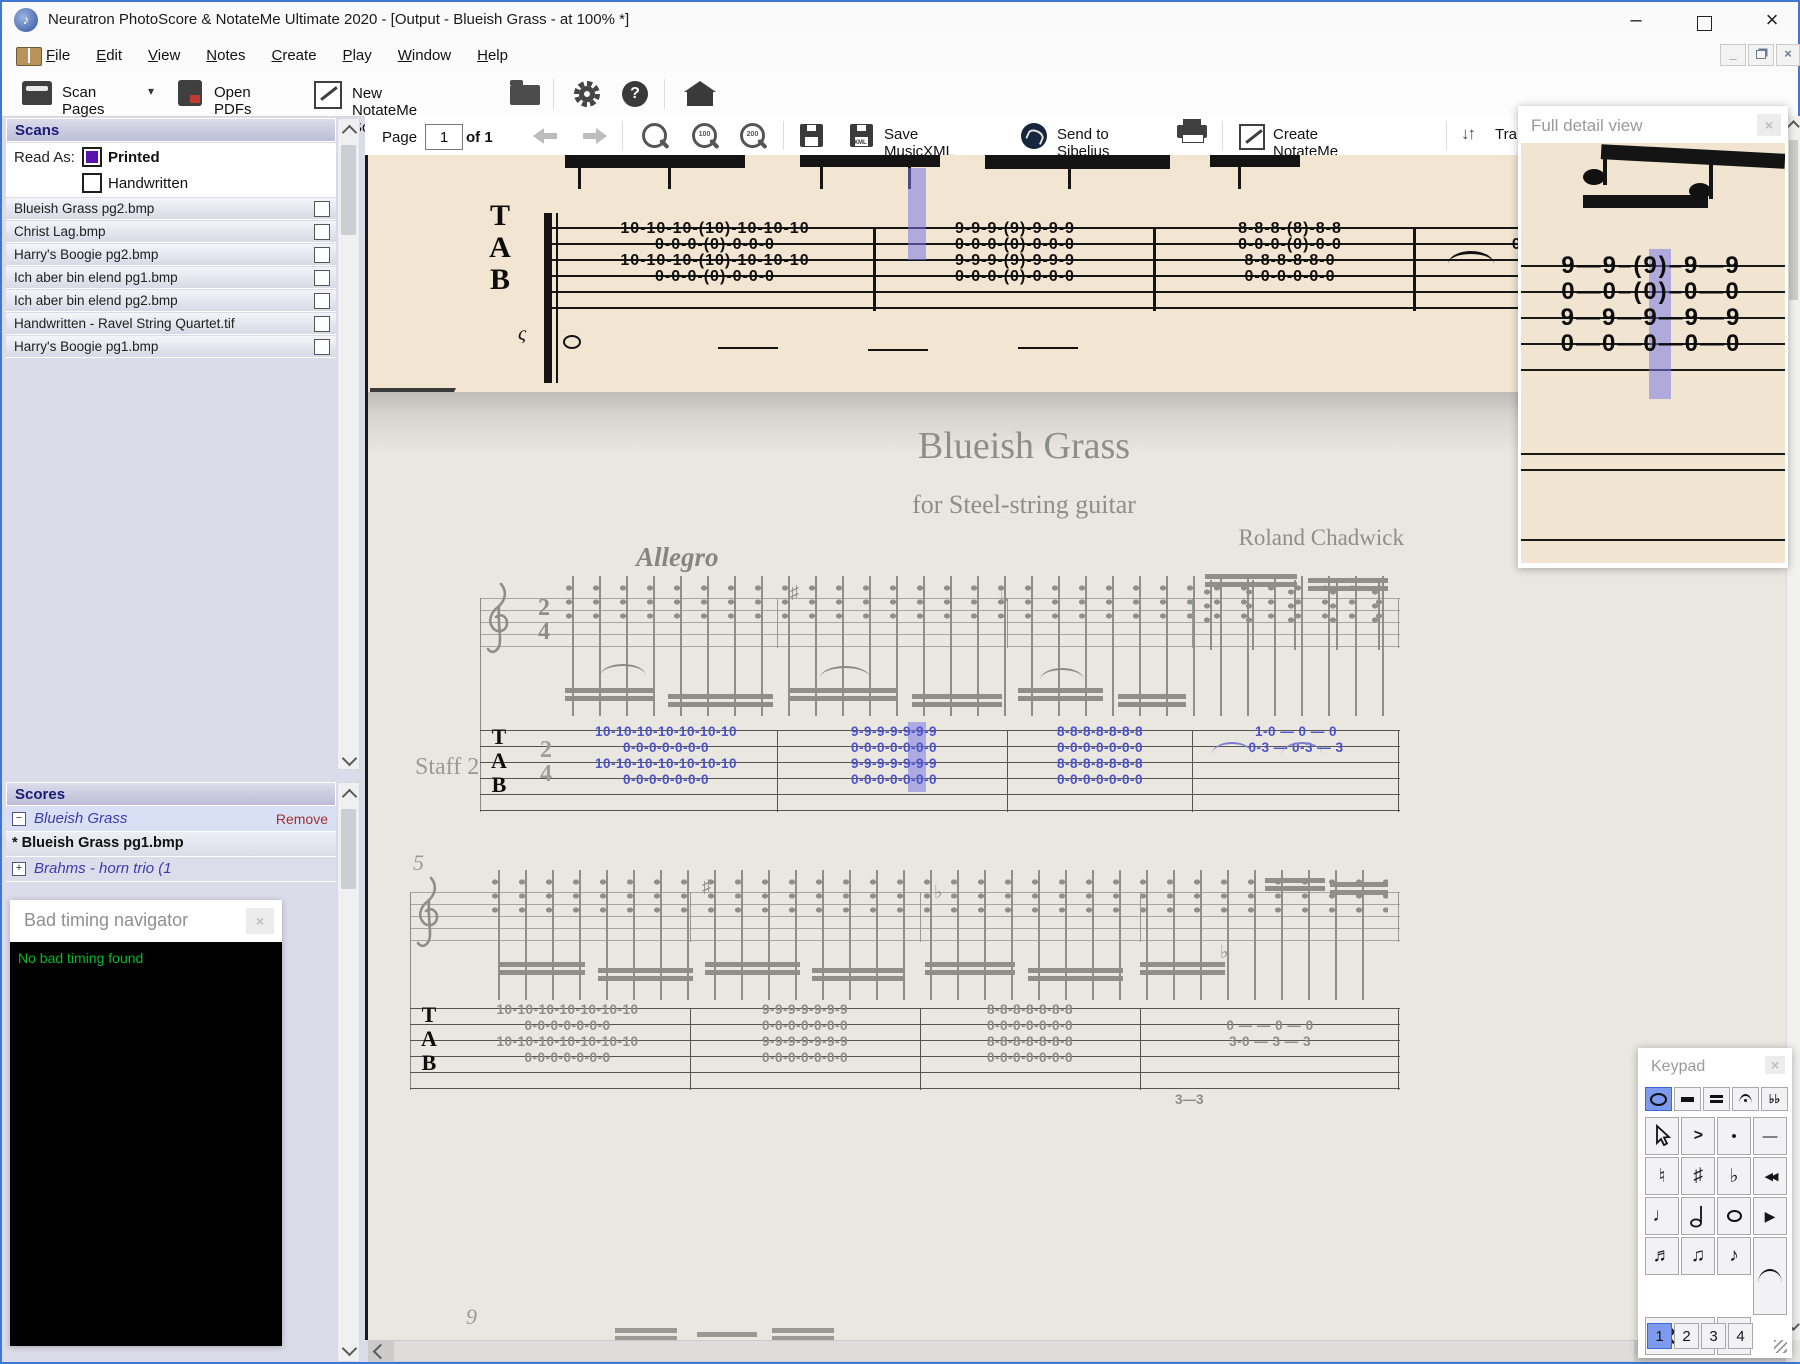 The width and height of the screenshot is (1800, 1364). Describe the element at coordinates (1770, 1136) in the screenshot. I see `tenuto-key: —` at that location.